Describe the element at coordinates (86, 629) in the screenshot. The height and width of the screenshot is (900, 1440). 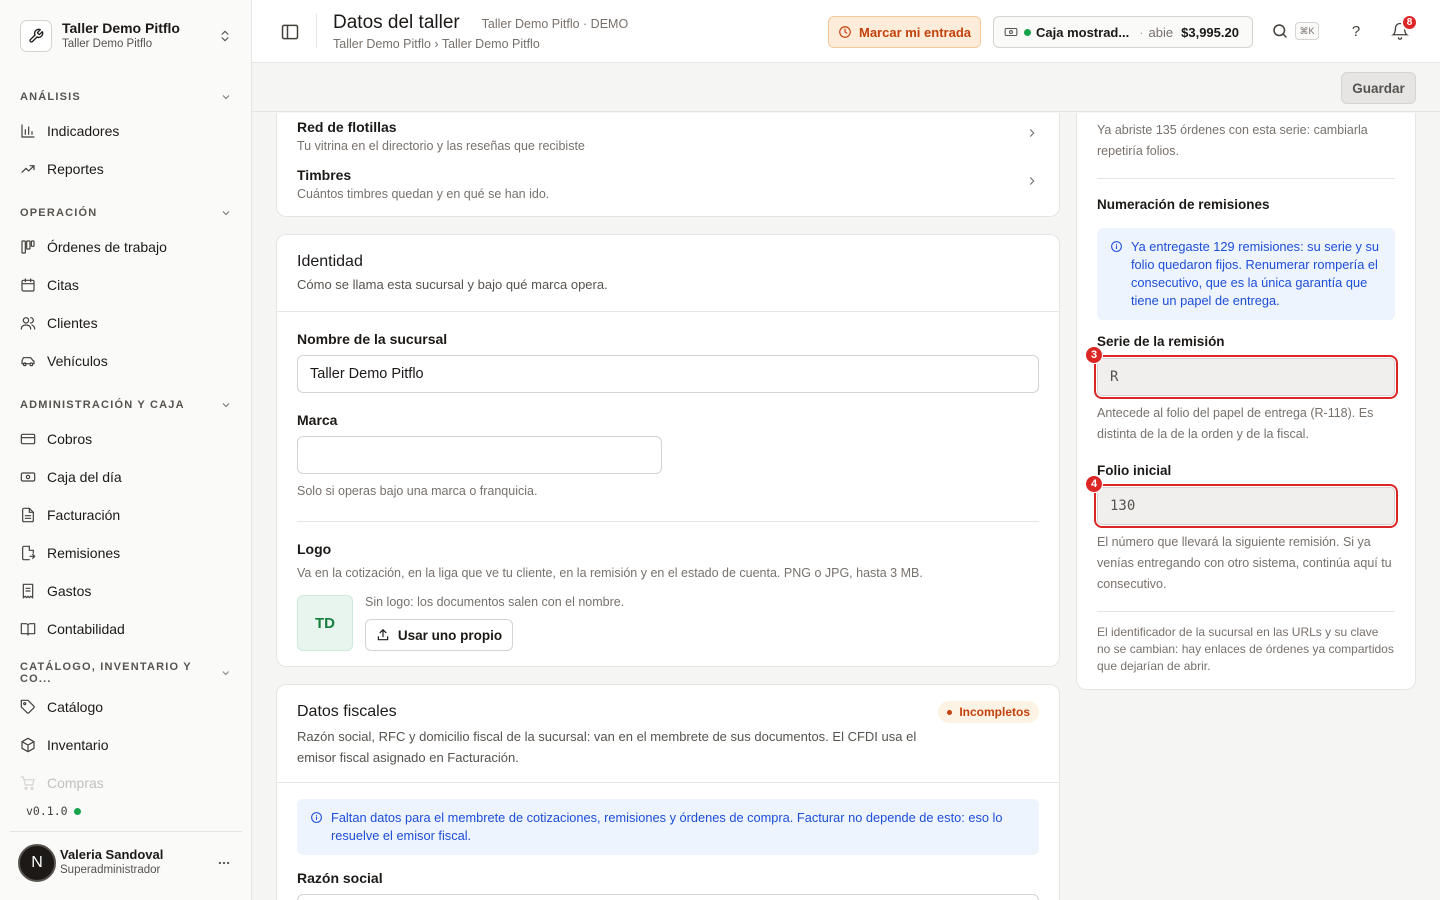
I see `sidebar-item-label: Contabilidad` at that location.